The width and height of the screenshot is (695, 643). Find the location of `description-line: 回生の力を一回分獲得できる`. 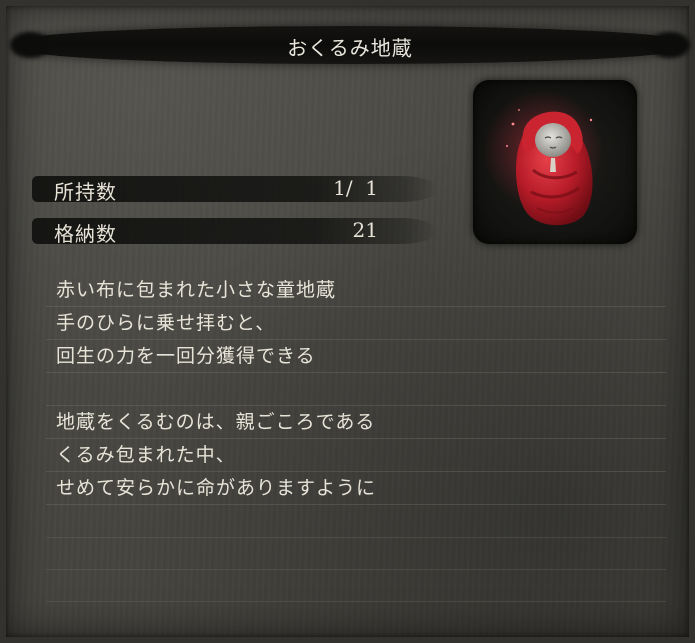

description-line: 回生の力を一回分獲得できる is located at coordinates (356, 356).